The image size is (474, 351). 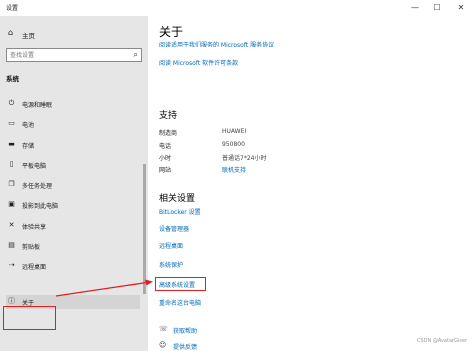 I want to click on project-icon: ▣, so click(x=11, y=204).